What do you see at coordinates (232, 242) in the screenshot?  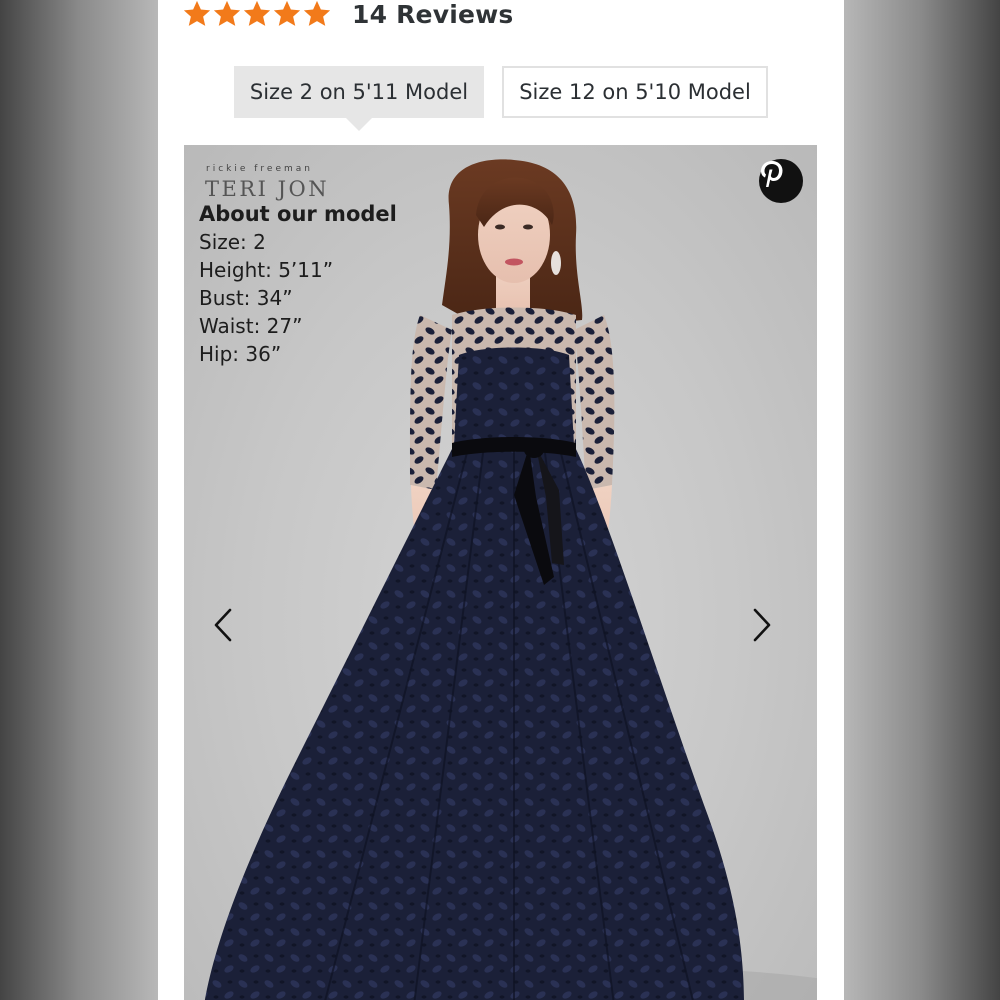 I see `model-info-size: Size: 2` at bounding box center [232, 242].